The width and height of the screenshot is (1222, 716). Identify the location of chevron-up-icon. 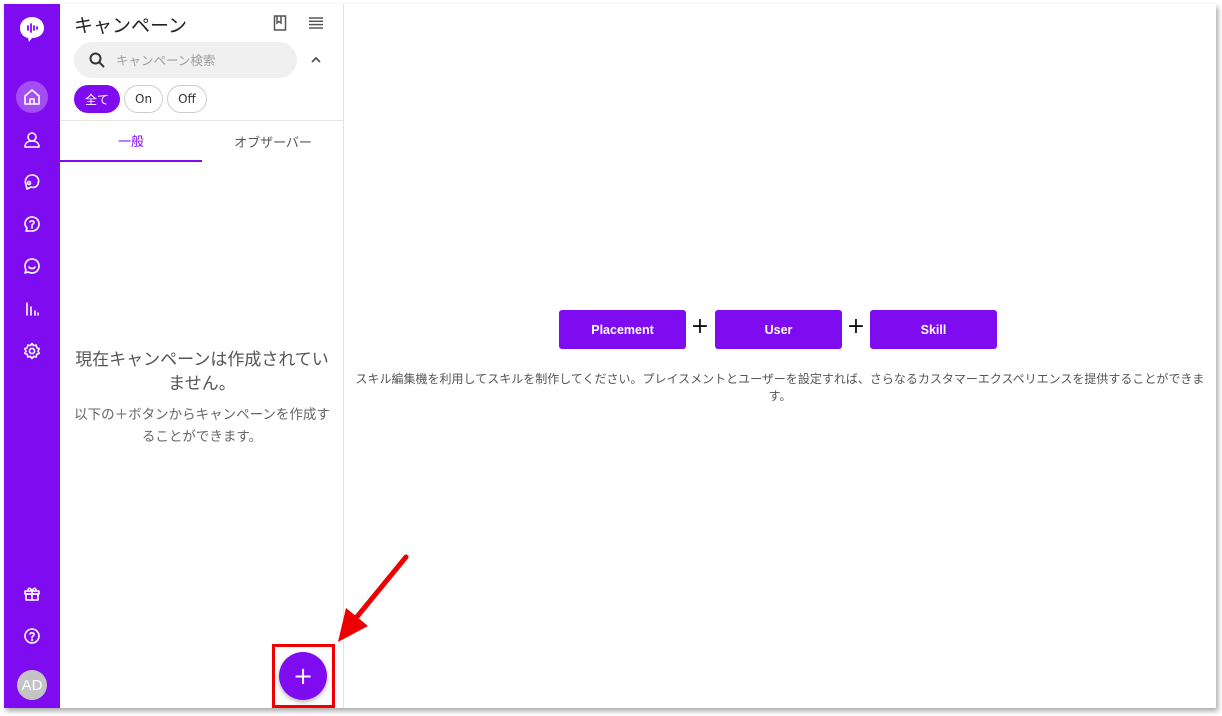
(316, 59).